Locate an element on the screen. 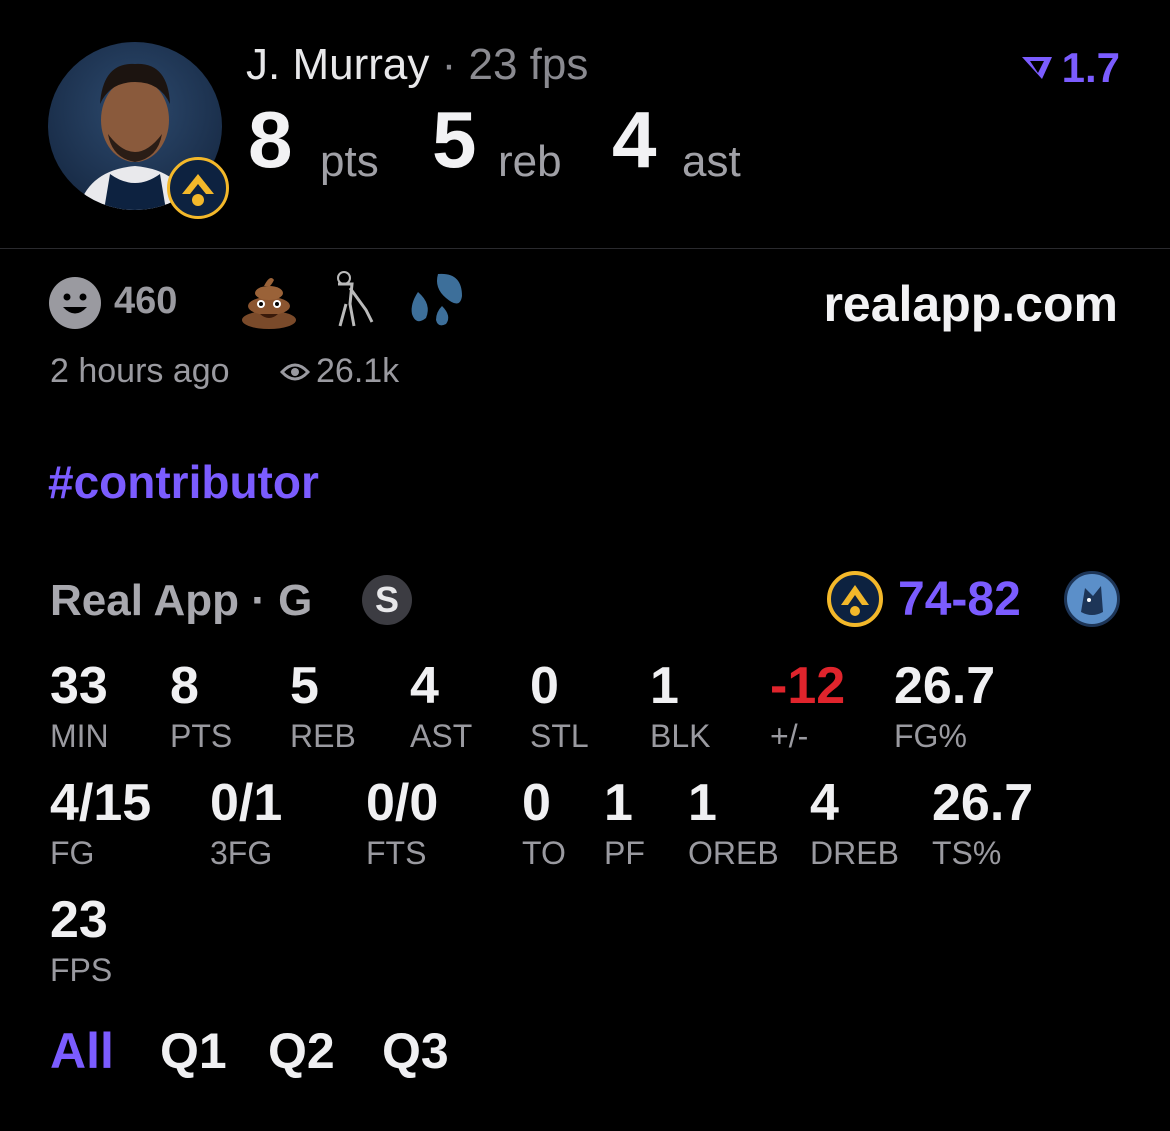  stat-value-ts-pct: 26.7 is located at coordinates (983, 803).